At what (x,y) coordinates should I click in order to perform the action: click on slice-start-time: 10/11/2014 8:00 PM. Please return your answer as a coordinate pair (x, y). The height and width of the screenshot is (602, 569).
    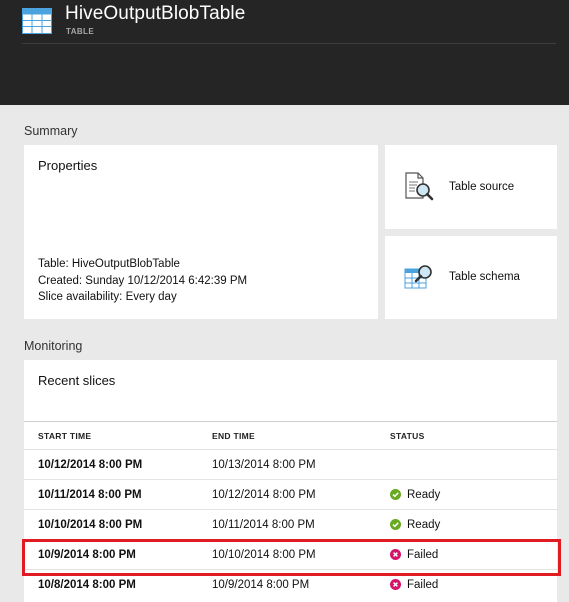
    Looking at the image, I should click on (90, 495).